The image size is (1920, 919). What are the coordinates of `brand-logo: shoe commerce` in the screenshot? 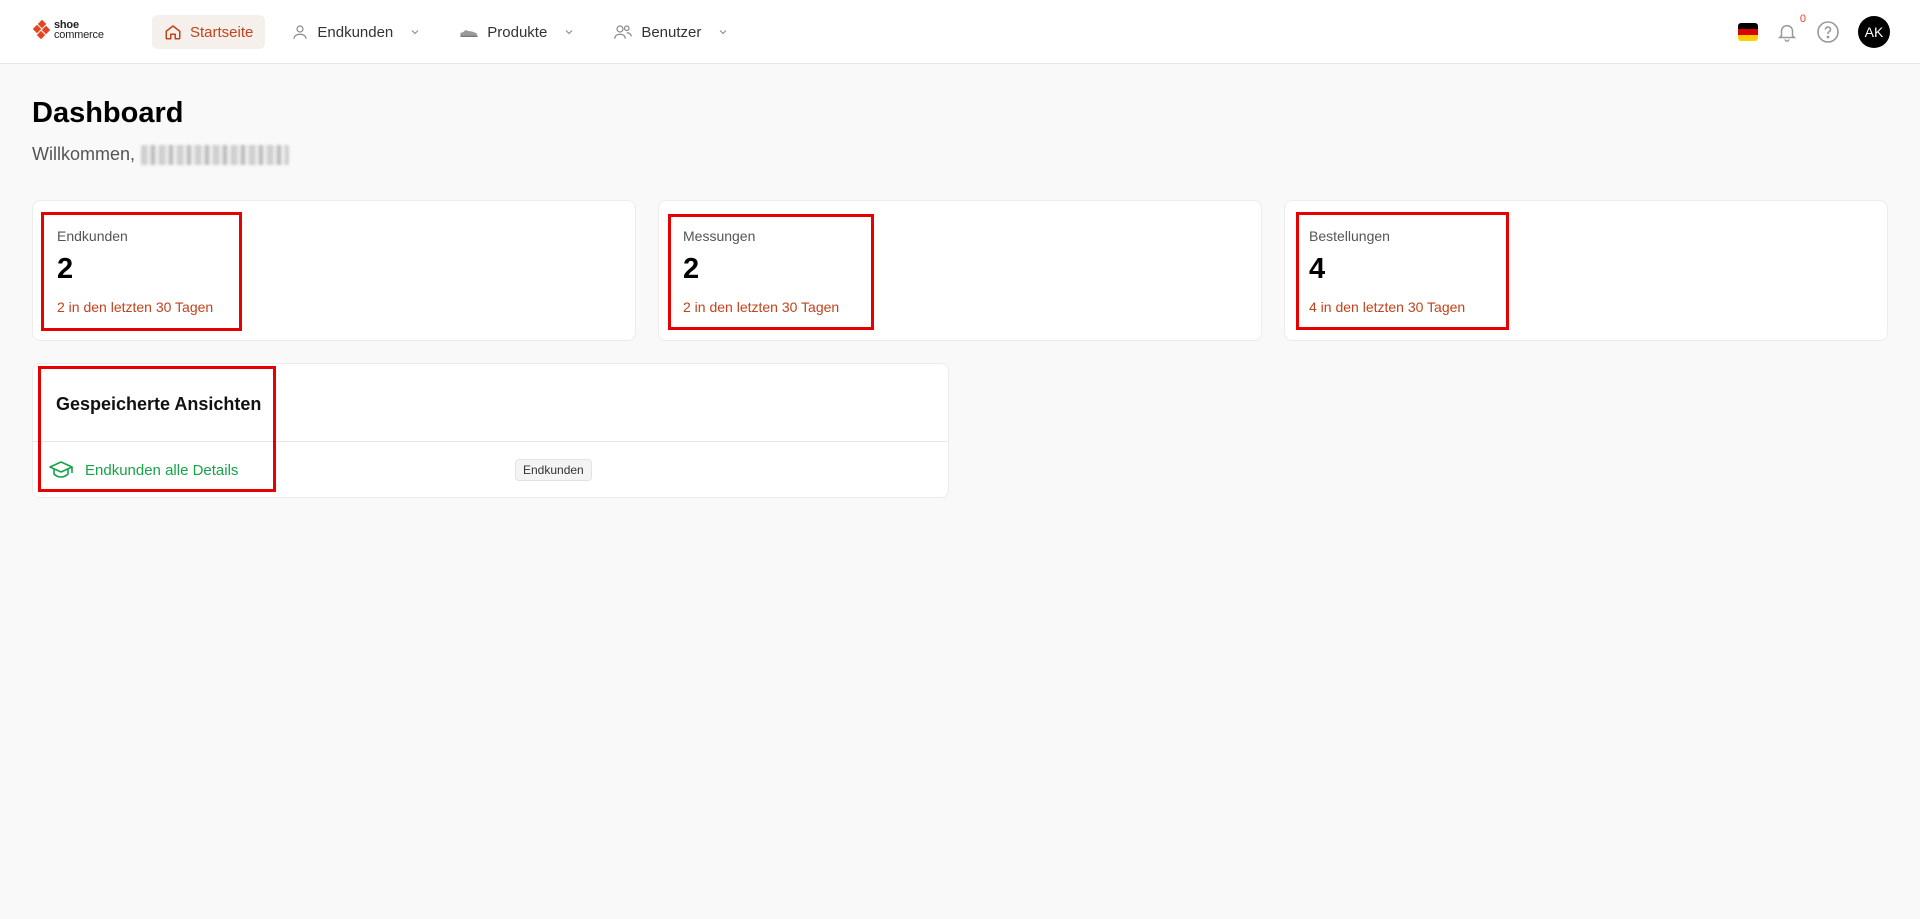 It's located at (68, 30).